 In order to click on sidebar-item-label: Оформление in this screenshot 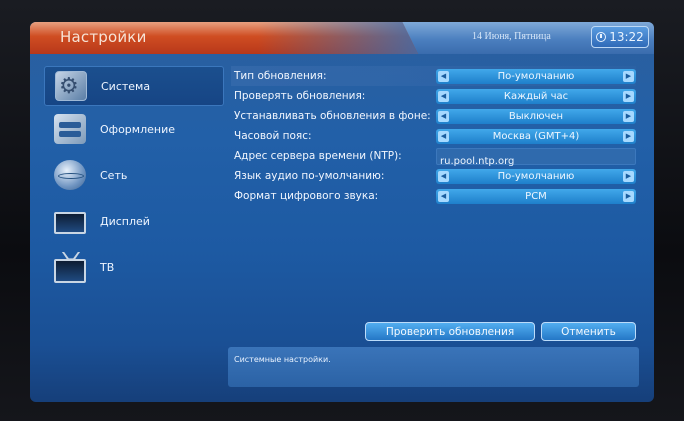, I will do `click(137, 129)`.